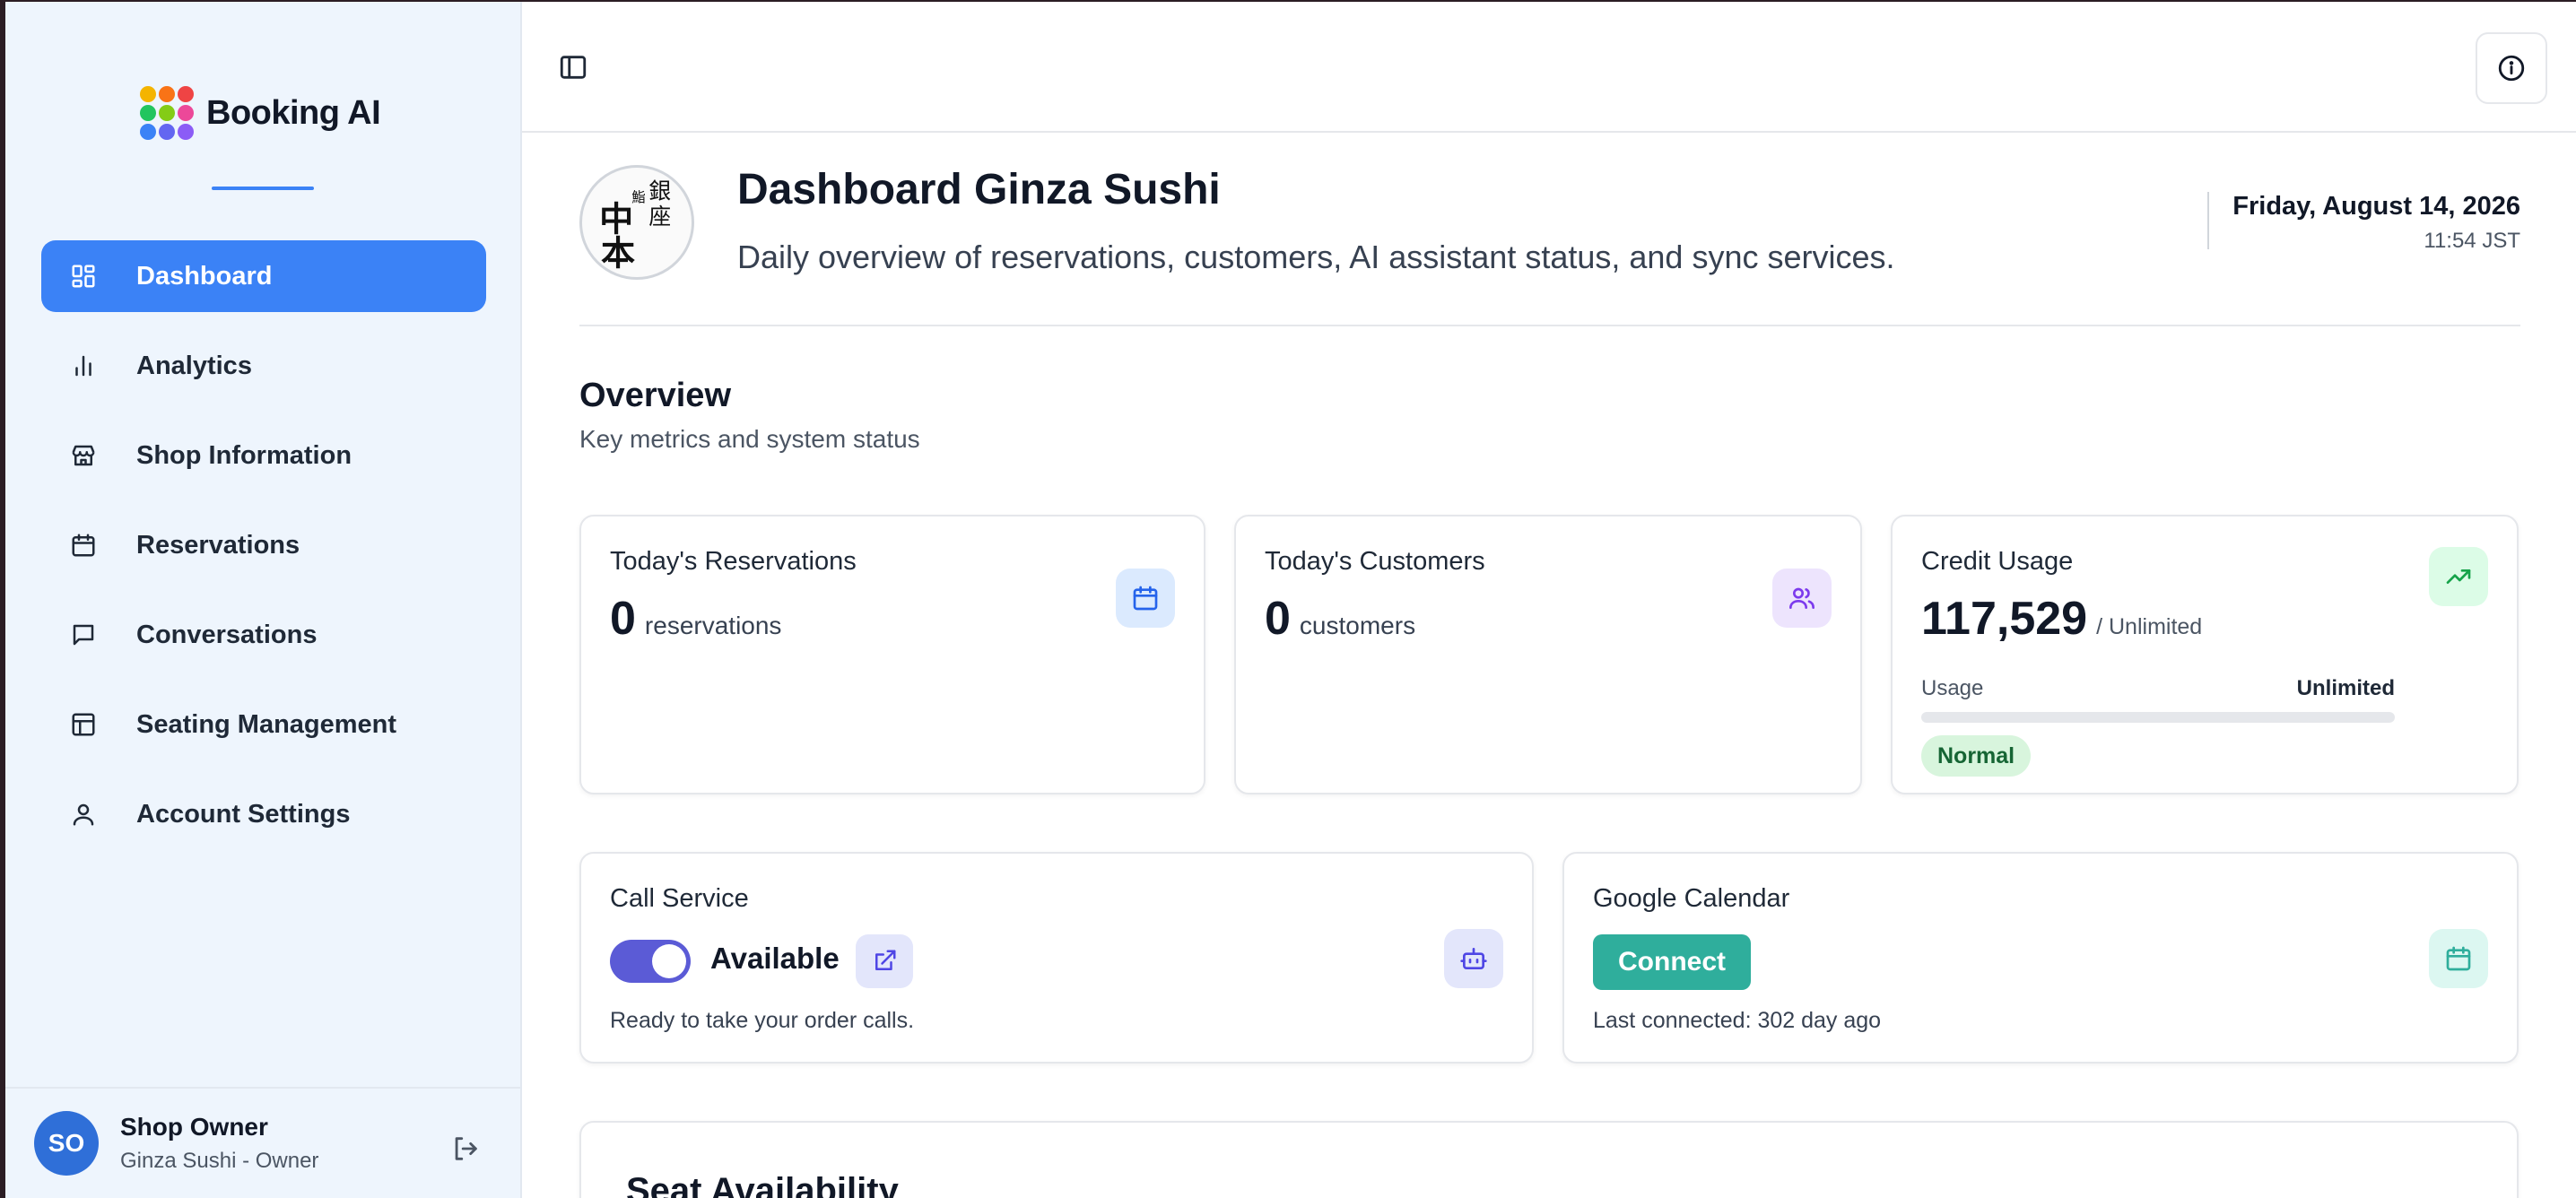 Image resolution: width=2576 pixels, height=1198 pixels. Describe the element at coordinates (659, 217) in the screenshot. I see `svg-text: 座` at that location.